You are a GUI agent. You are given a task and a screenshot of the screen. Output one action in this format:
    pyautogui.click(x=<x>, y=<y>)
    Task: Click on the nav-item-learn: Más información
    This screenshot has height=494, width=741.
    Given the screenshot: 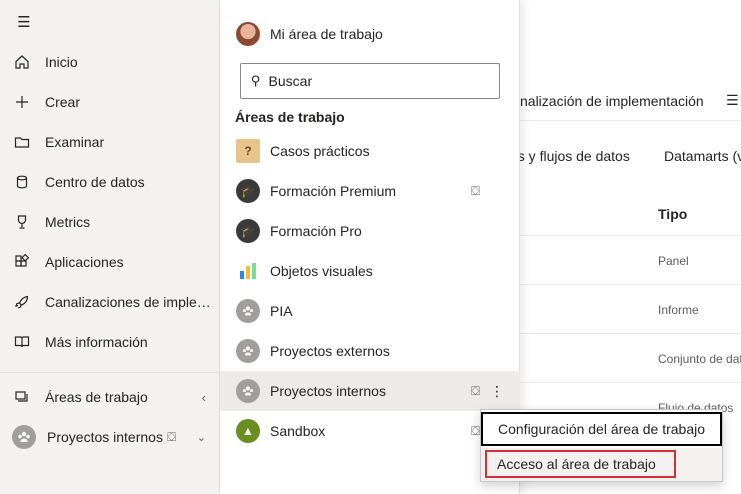 What is the action you would take?
    pyautogui.click(x=110, y=342)
    